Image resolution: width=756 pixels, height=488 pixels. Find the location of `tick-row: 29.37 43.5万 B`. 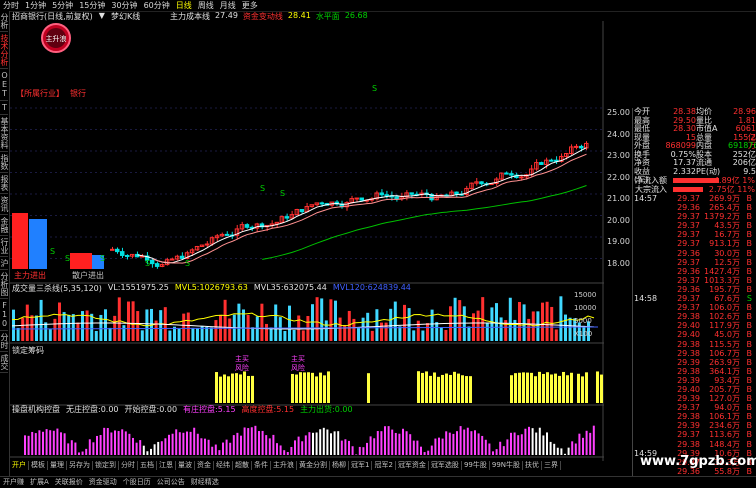

tick-row: 29.37 43.5万 B is located at coordinates (694, 225).